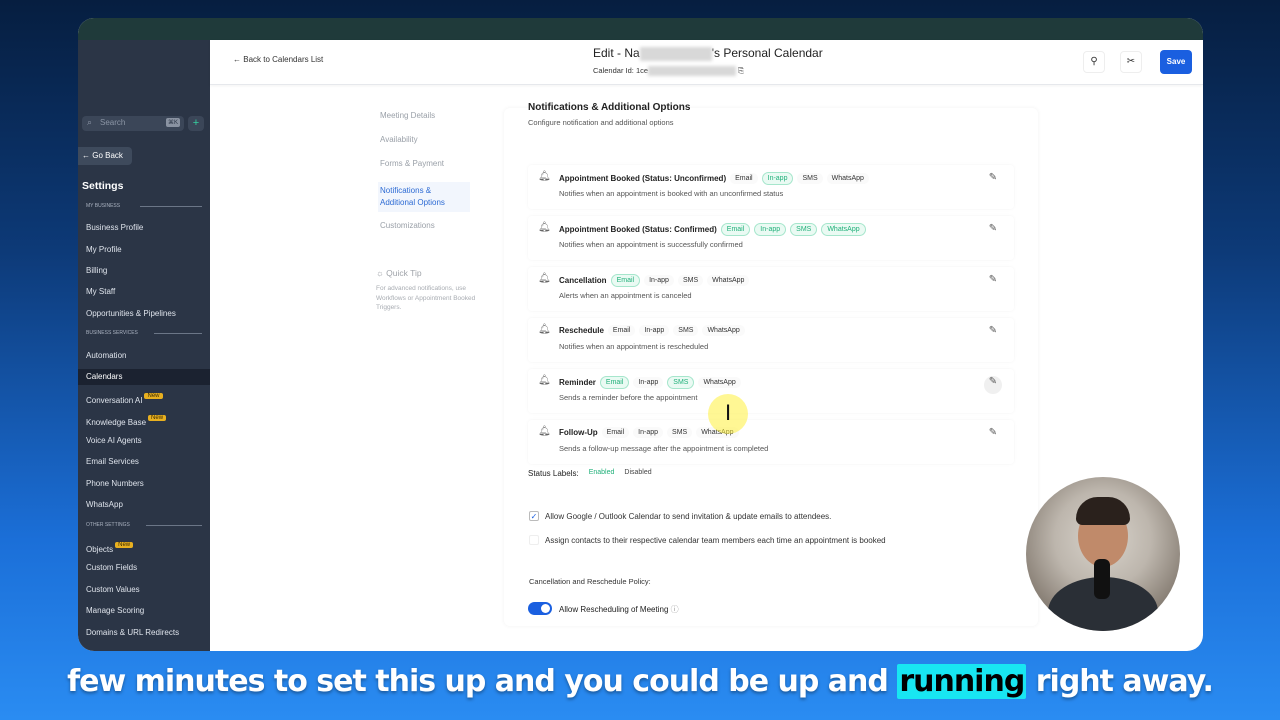 Image resolution: width=1280 pixels, height=720 pixels. What do you see at coordinates (131, 313) in the screenshot?
I see `sidebar-item-label: Opportunities & Pipelines` at bounding box center [131, 313].